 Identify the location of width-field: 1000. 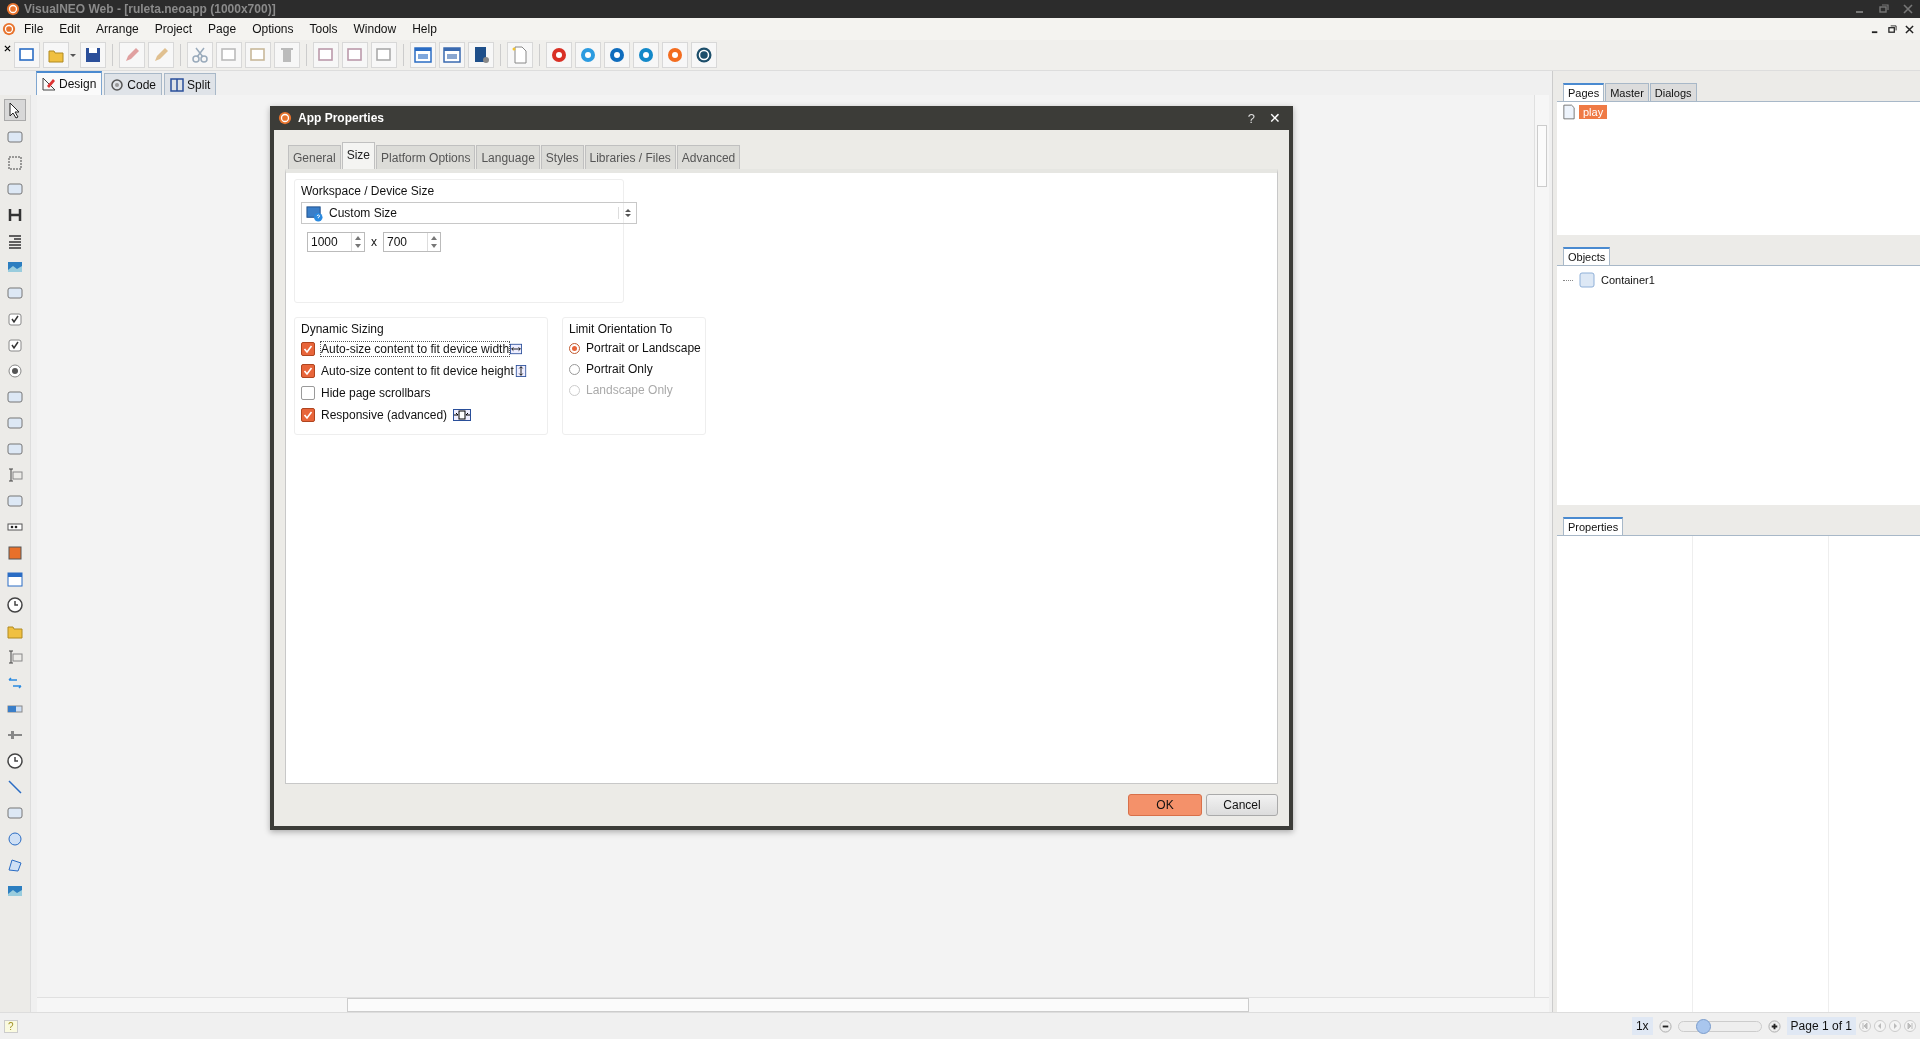
(336, 242).